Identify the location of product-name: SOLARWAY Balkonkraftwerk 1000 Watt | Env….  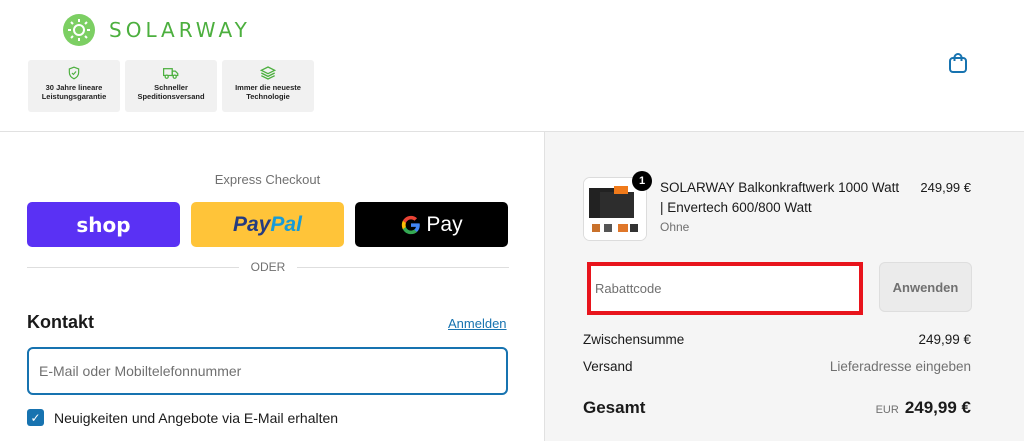
(780, 197).